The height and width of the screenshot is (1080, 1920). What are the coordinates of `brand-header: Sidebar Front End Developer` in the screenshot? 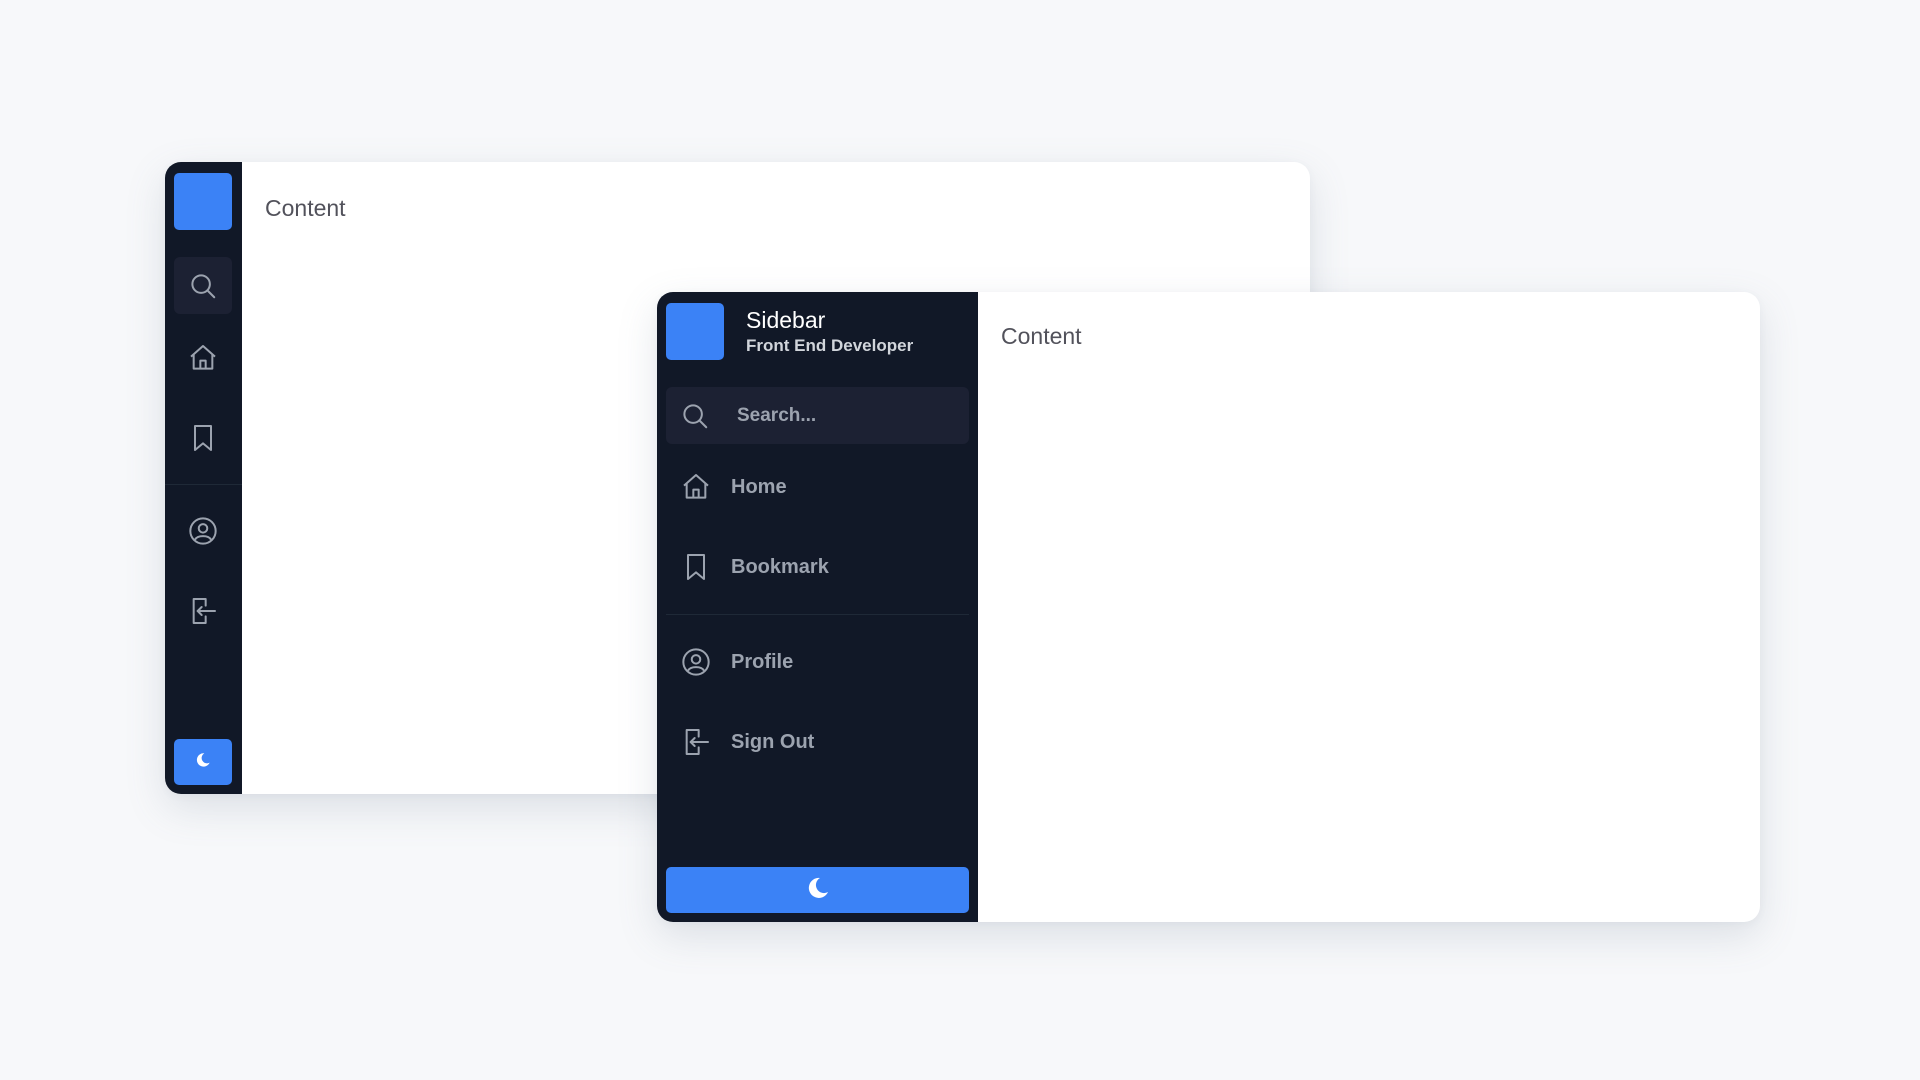 It's located at (817, 331).